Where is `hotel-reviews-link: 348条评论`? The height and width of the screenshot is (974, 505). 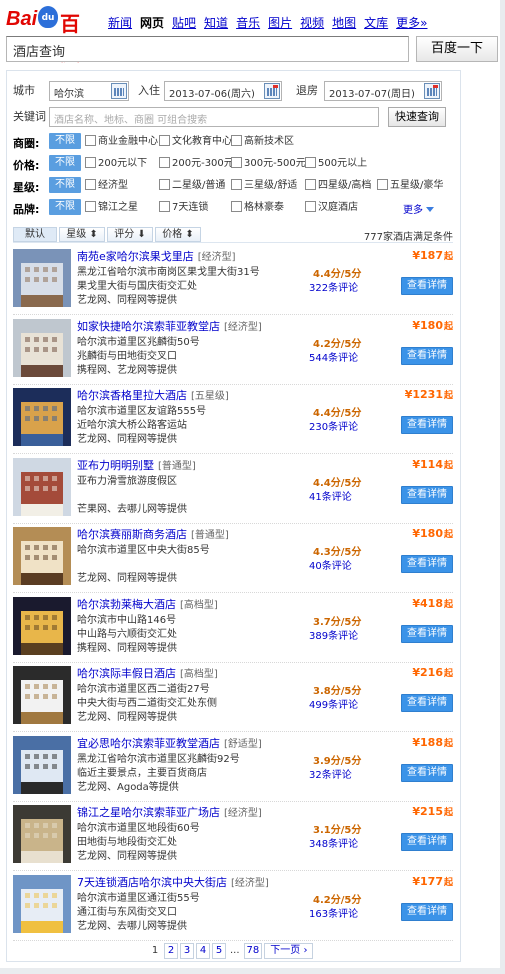
hotel-reviews-link: 348条评论 is located at coordinates (333, 842).